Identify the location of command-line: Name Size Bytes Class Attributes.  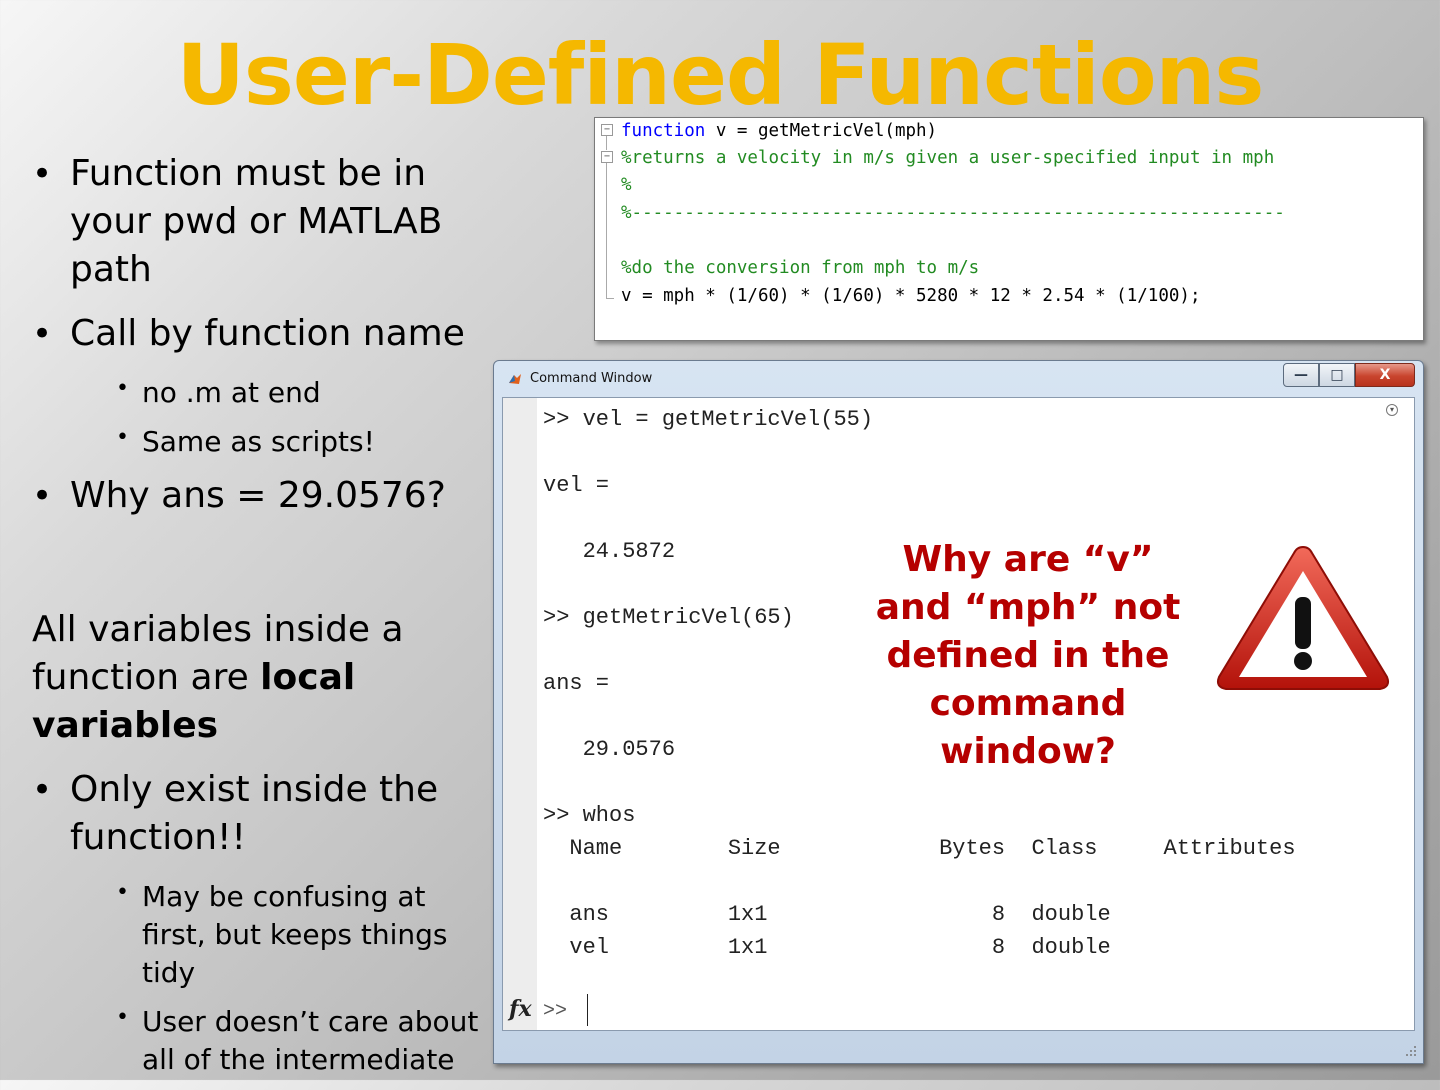
(919, 848).